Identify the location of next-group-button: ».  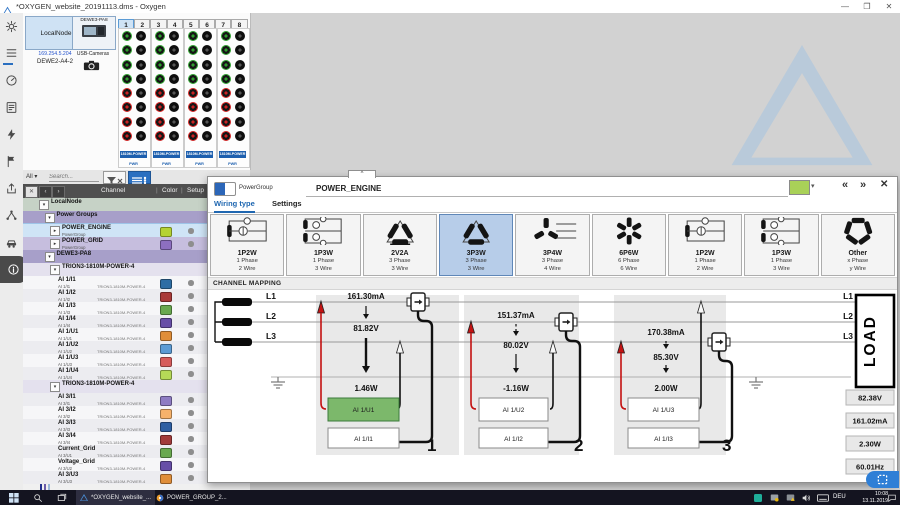
(863, 185).